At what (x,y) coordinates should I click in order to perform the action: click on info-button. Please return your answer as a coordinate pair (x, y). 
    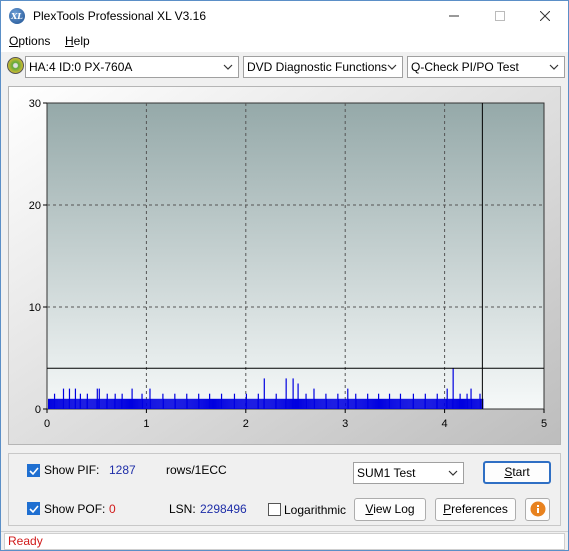
    Looking at the image, I should click on (537, 509).